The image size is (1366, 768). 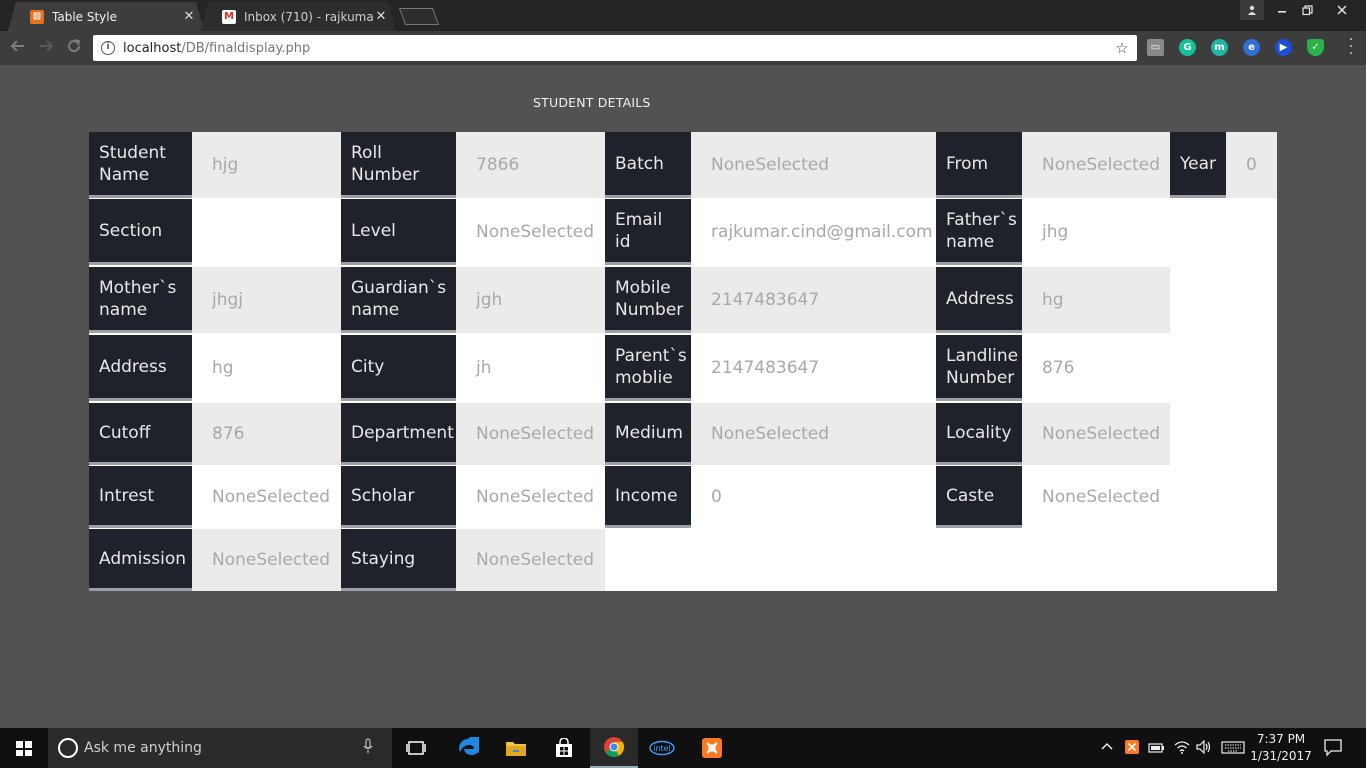 What do you see at coordinates (398, 434) in the screenshot?
I see `field-label: Department` at bounding box center [398, 434].